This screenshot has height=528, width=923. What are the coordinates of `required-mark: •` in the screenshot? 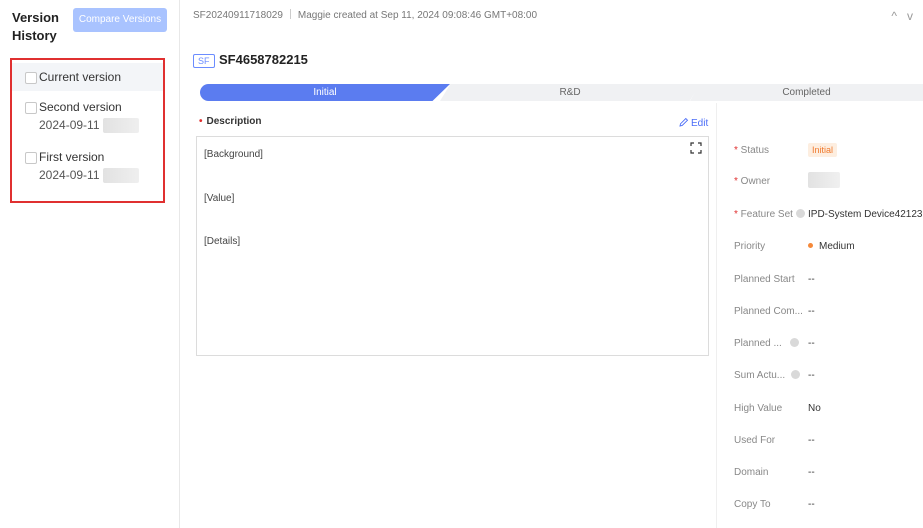 It's located at (201, 121).